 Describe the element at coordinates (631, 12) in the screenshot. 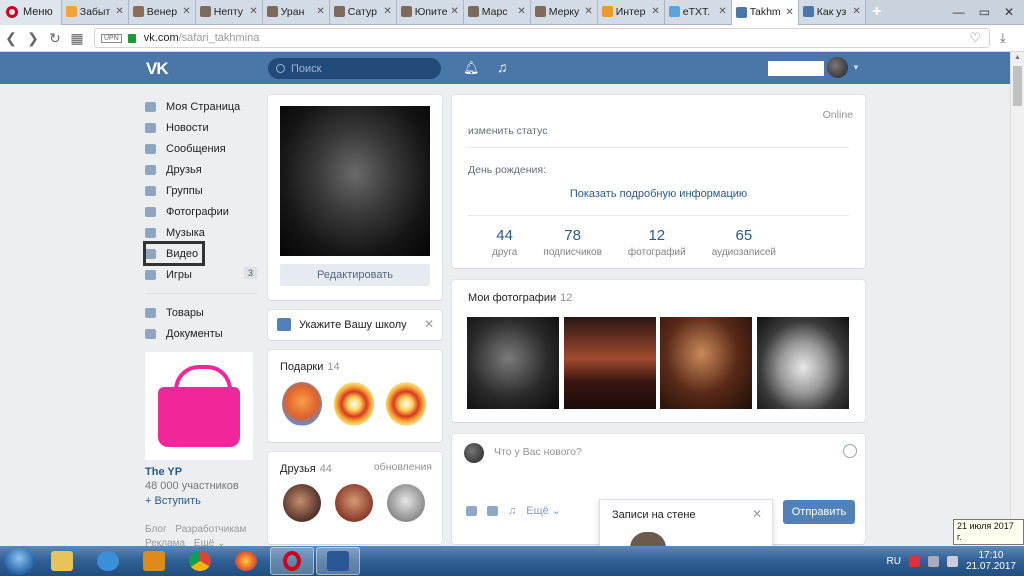

I see `browser-tab: Интер ✕` at that location.